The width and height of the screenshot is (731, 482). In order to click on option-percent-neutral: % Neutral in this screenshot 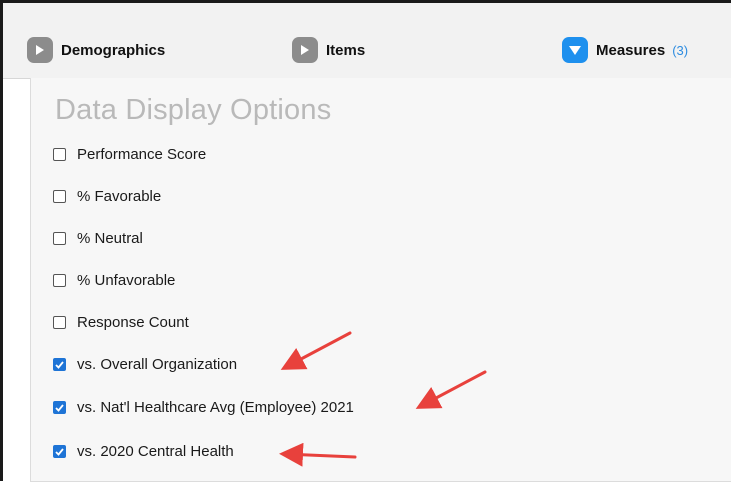, I will do `click(98, 238)`.